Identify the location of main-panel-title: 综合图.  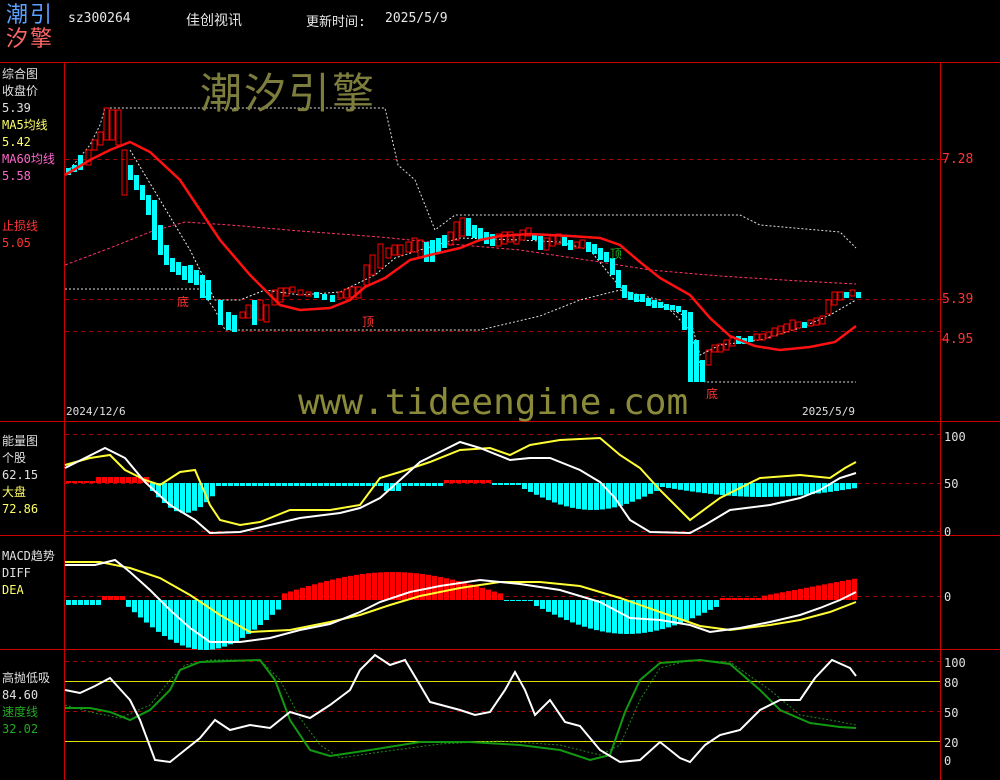
(20, 74).